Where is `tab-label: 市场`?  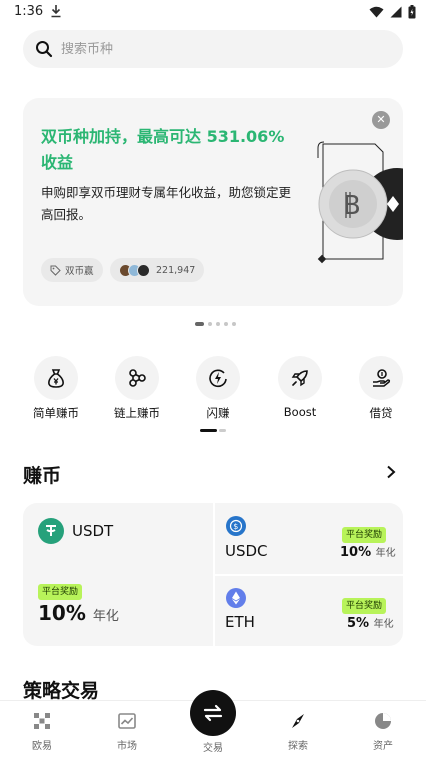
tab-label: 市场 is located at coordinates (127, 746).